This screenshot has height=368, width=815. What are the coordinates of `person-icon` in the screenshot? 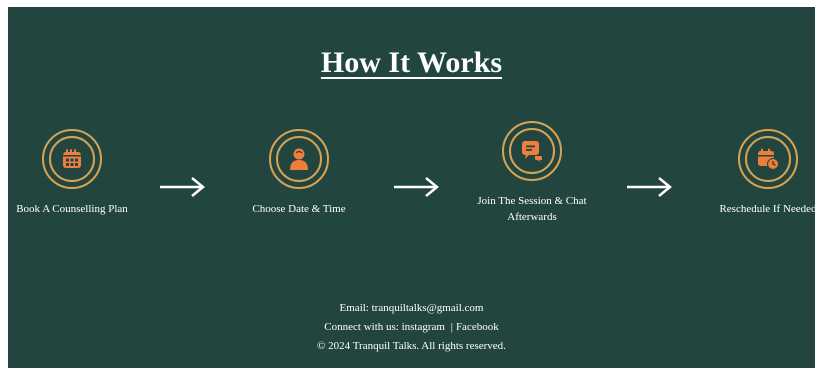 It's located at (299, 159).